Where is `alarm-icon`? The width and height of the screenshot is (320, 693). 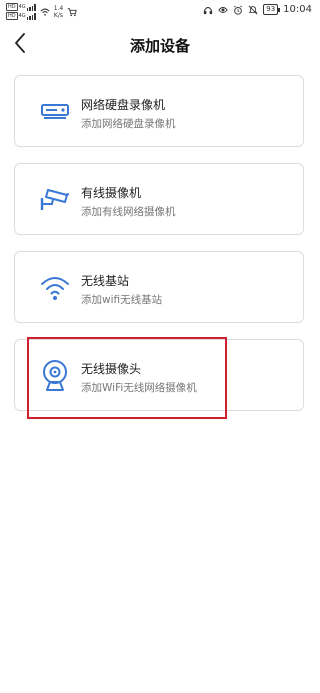
alarm-icon is located at coordinates (238, 10).